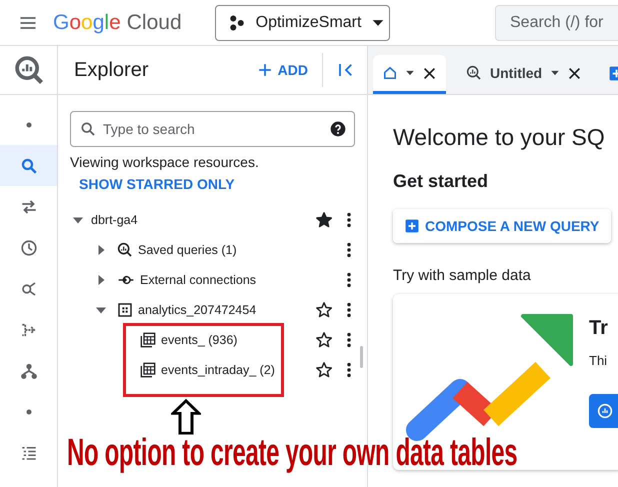 Image resolution: width=618 pixels, height=487 pixels. I want to click on chart-icon, so click(605, 411).